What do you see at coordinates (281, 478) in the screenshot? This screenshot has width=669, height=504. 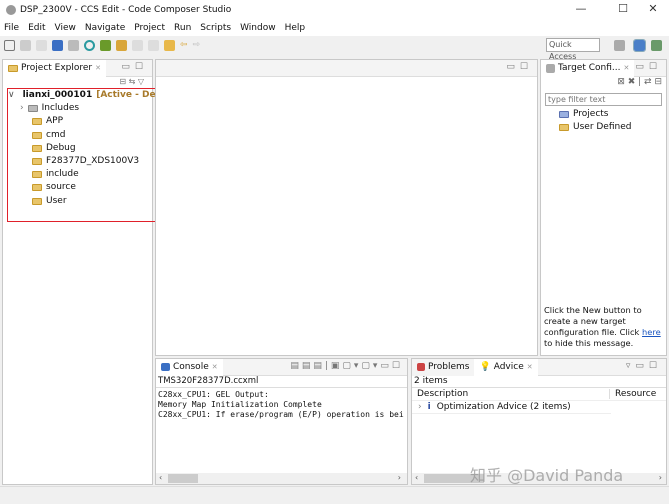 I see `horizontal-scrollbar: ‹ ›` at bounding box center [281, 478].